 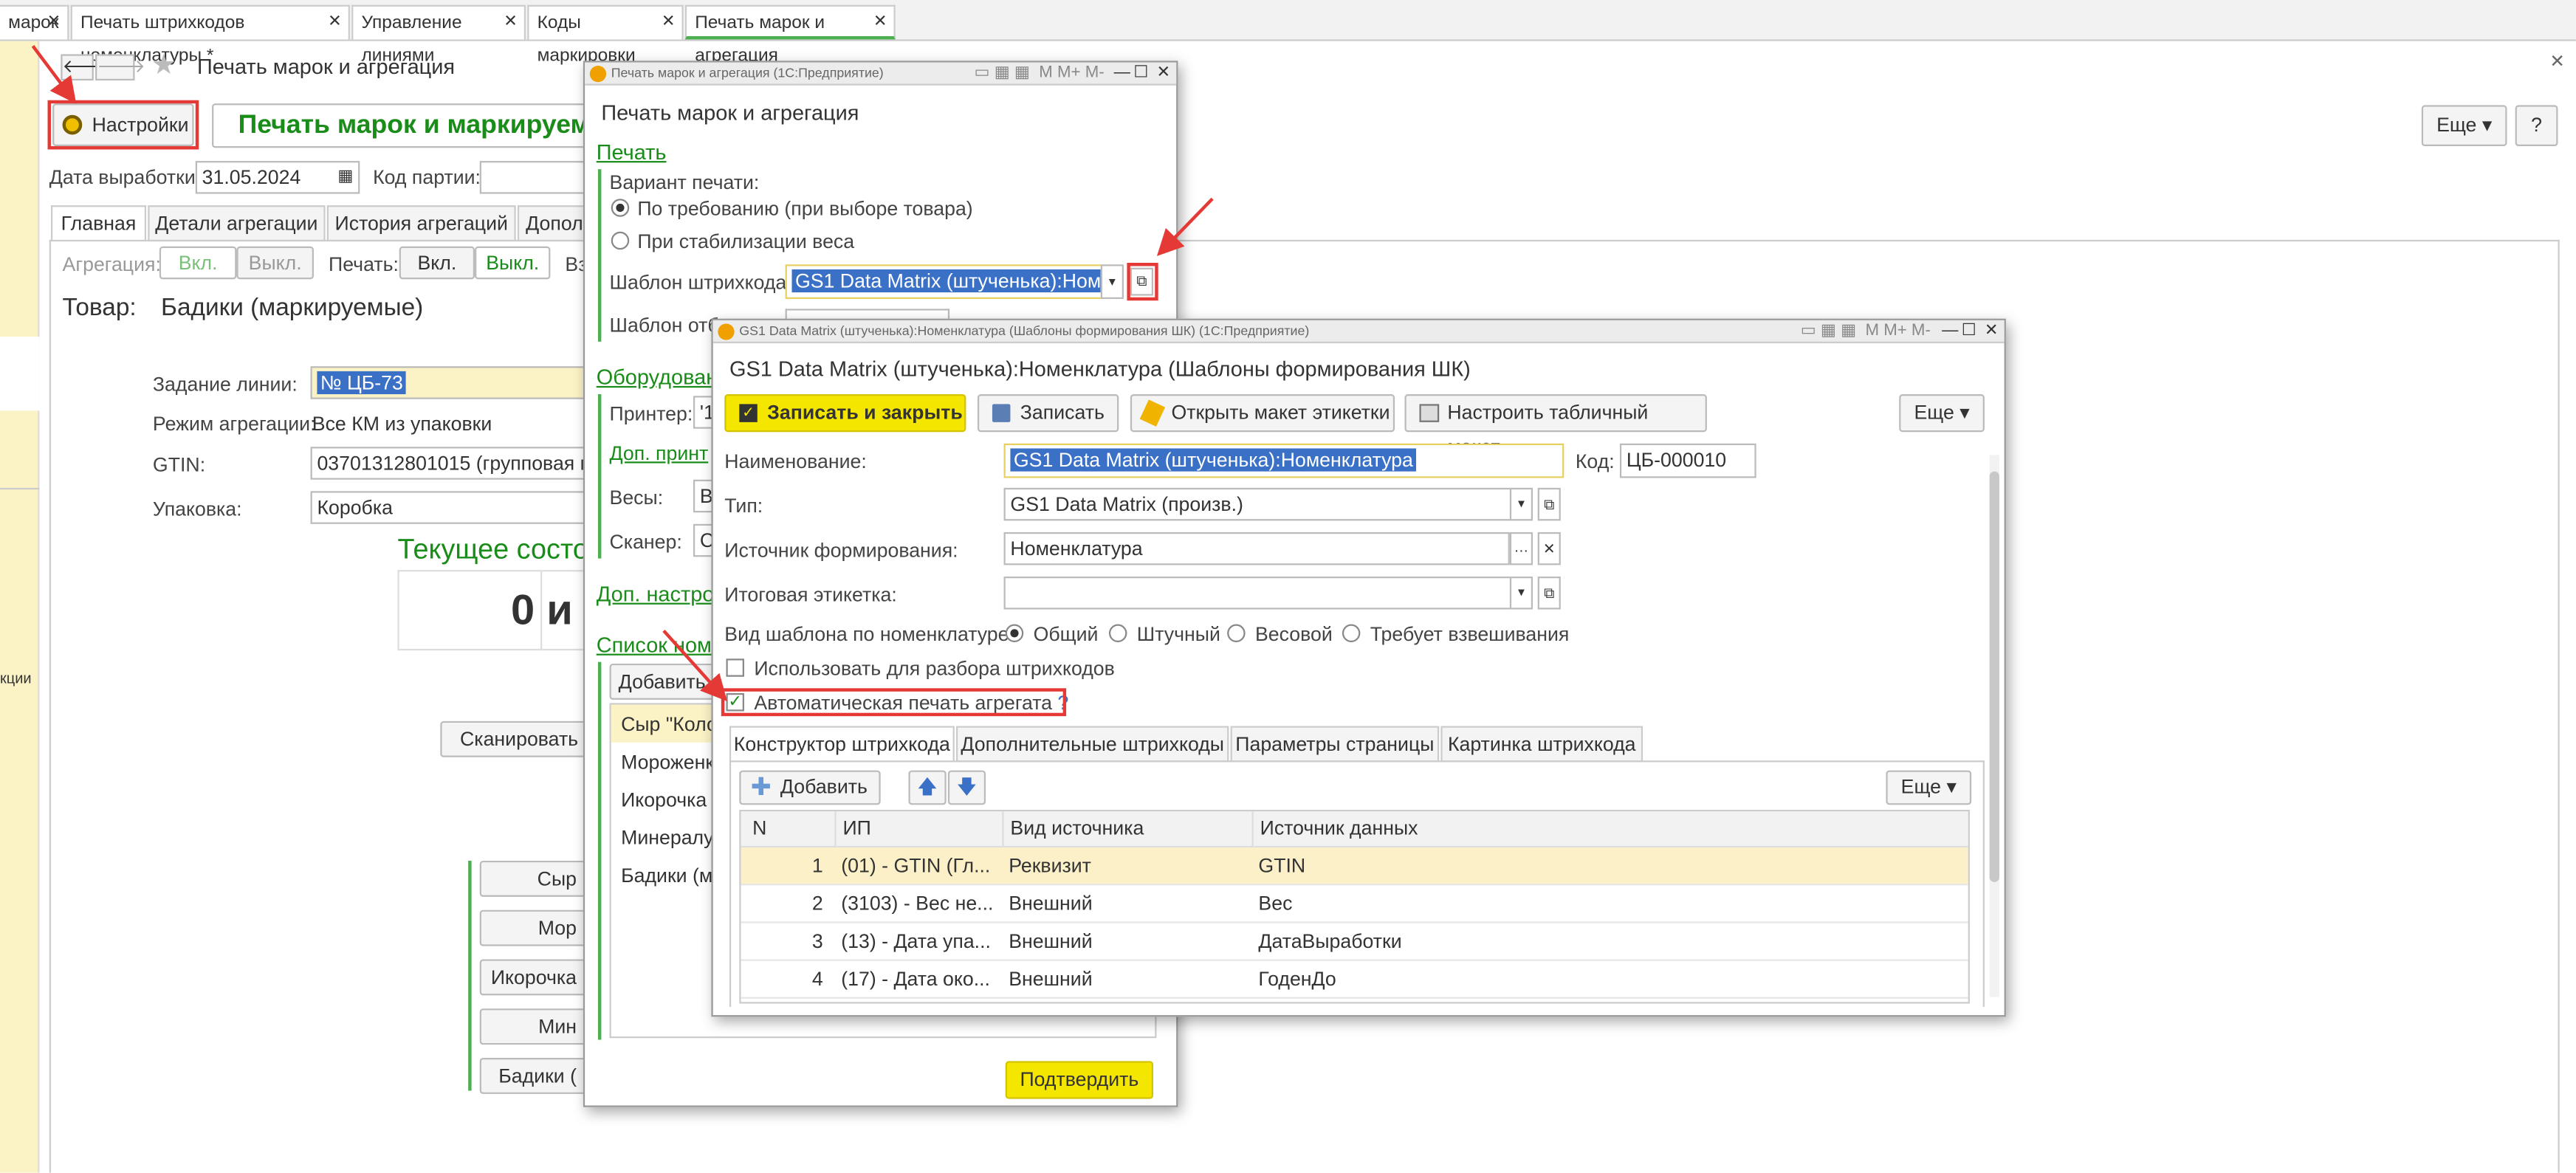 I want to click on arrow-to-open-link, so click(x=1185, y=226).